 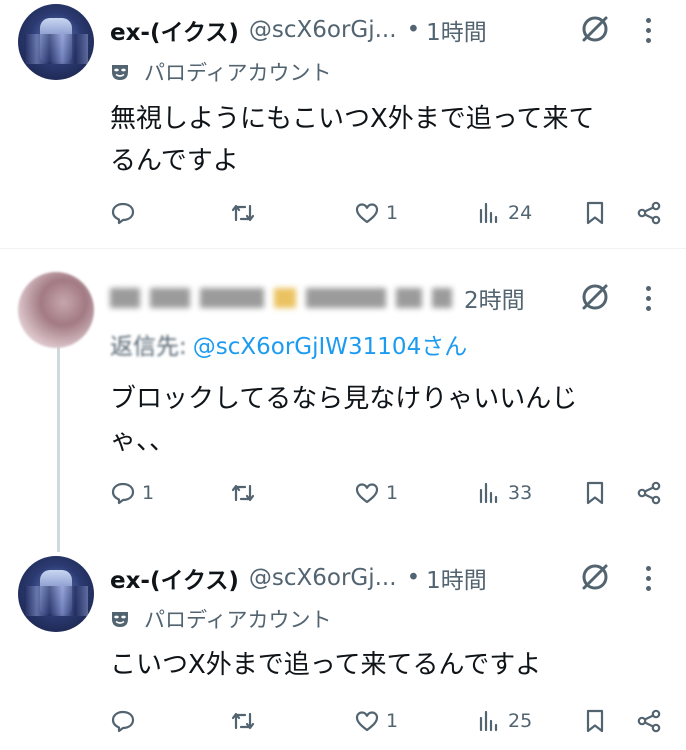 I want to click on like-button: 1, so click(x=376, y=721).